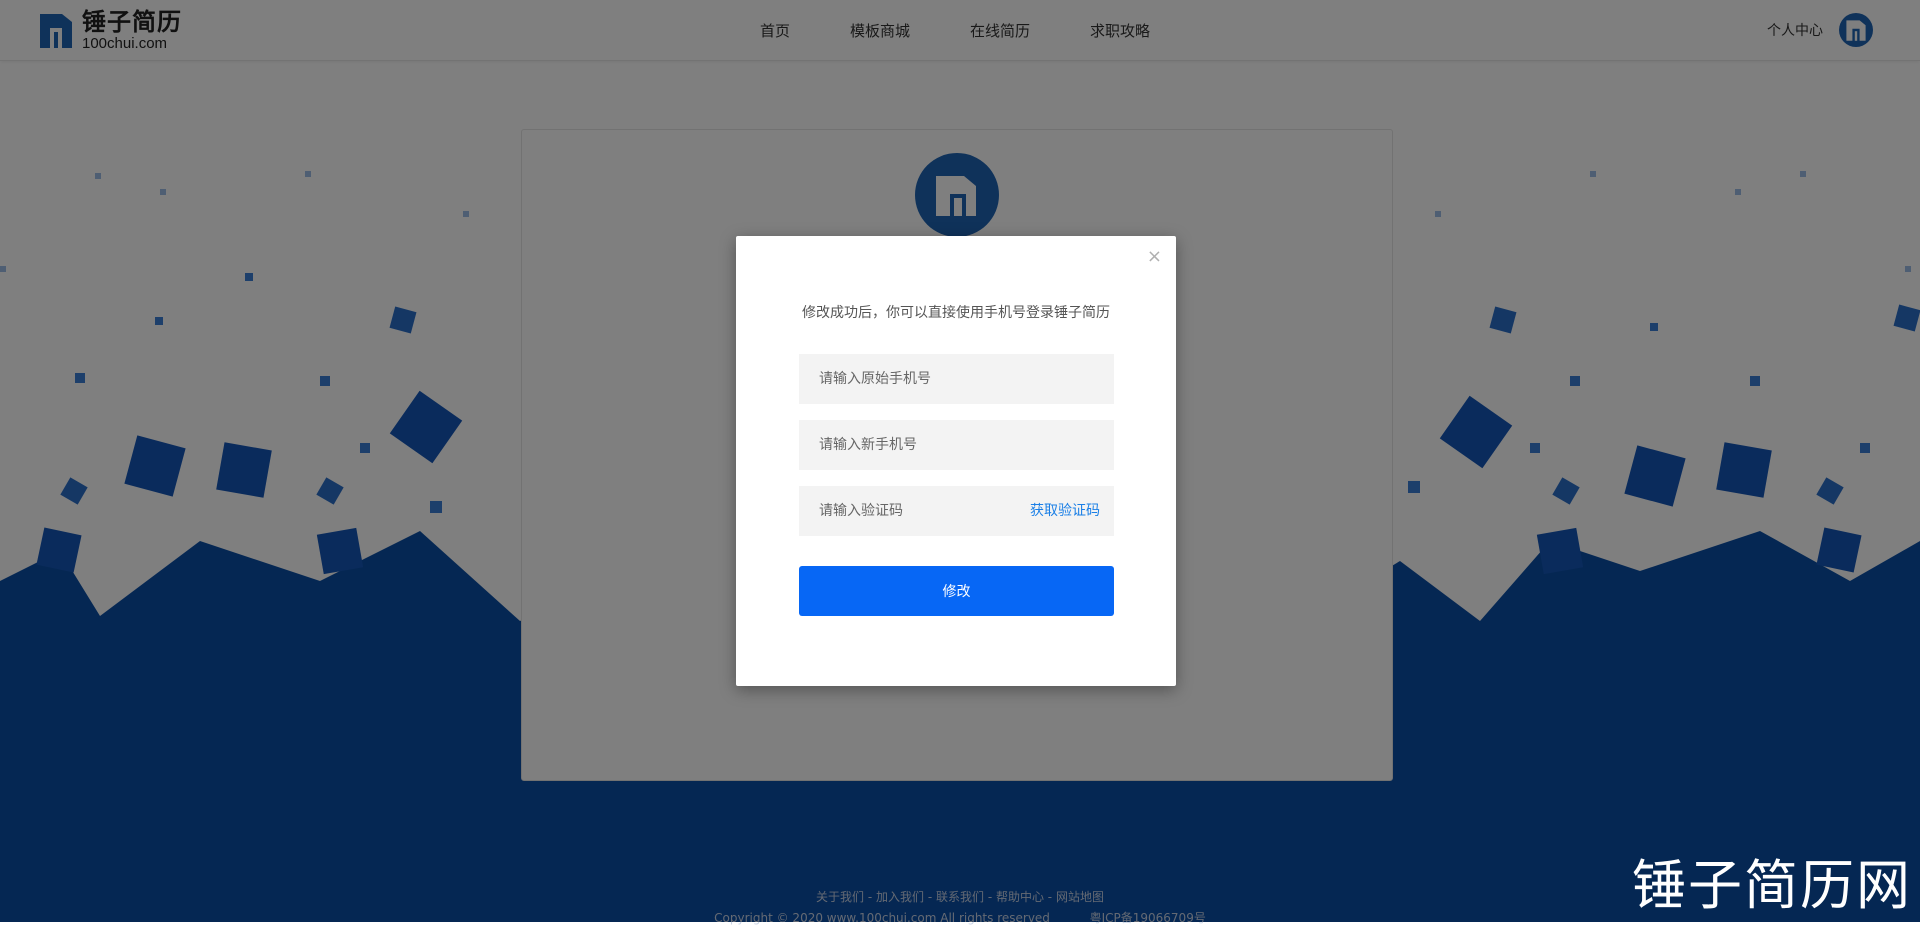 The width and height of the screenshot is (1920, 926). Describe the element at coordinates (956, 313) in the screenshot. I see `modal-tip-text: 修改成功后，你可以直接使用手机号登录锤子简历` at that location.